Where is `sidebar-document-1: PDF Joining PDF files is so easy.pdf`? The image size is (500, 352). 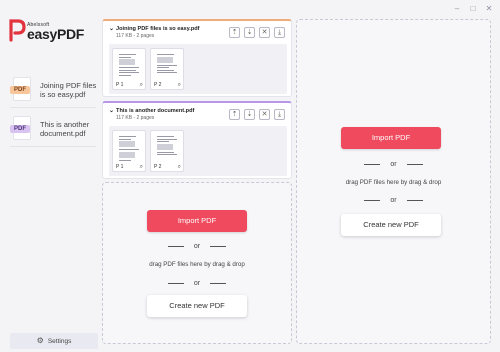 sidebar-document-1: PDF Joining PDF files is so easy.pdf is located at coordinates (54, 90).